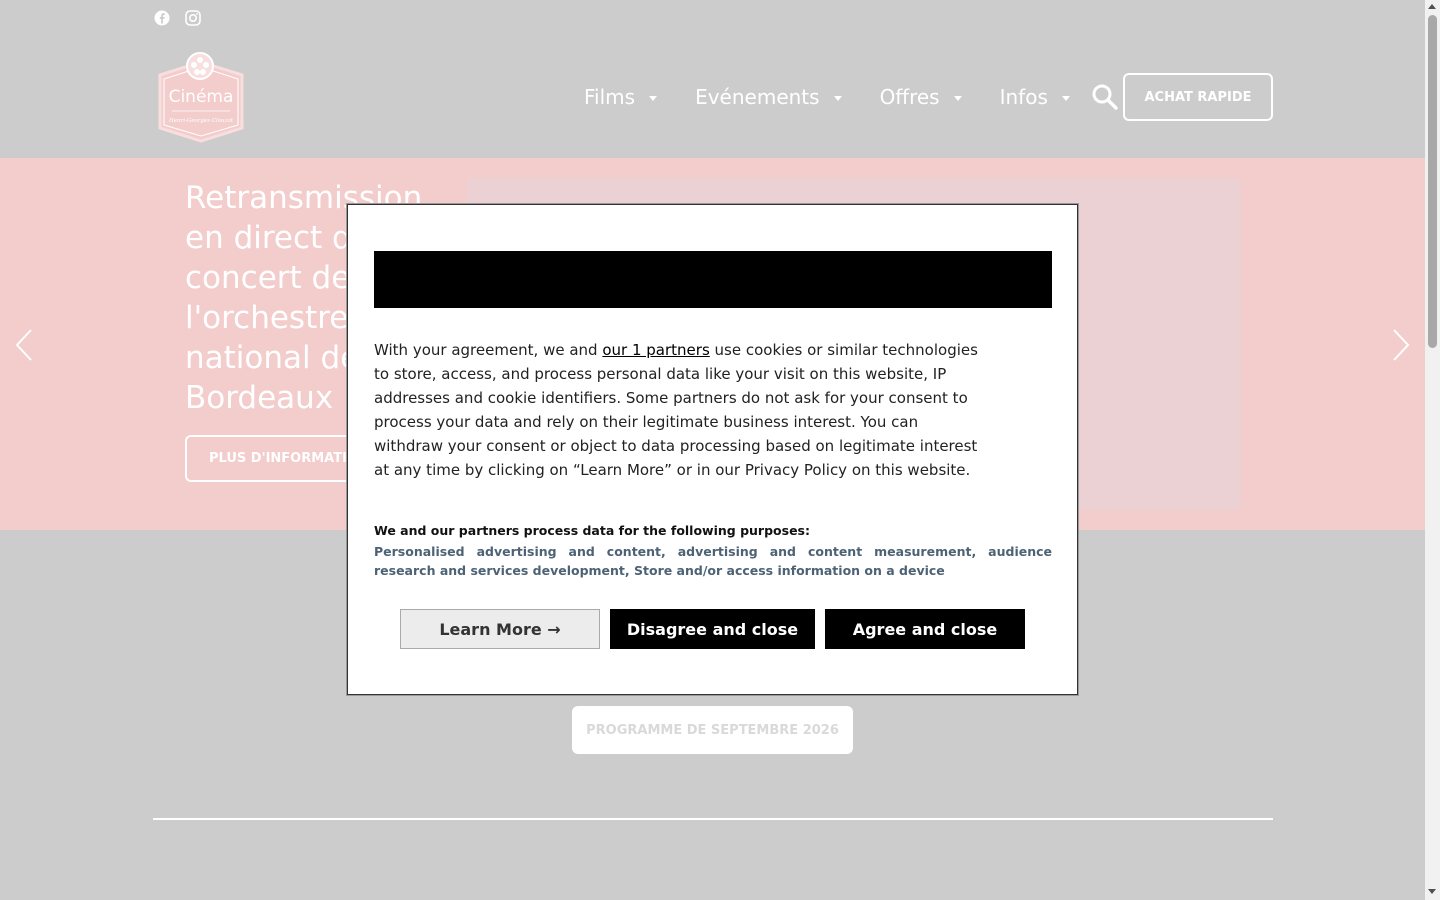  What do you see at coordinates (1198, 97) in the screenshot?
I see `quick-buy-button: ACHAT RAPIDE` at bounding box center [1198, 97].